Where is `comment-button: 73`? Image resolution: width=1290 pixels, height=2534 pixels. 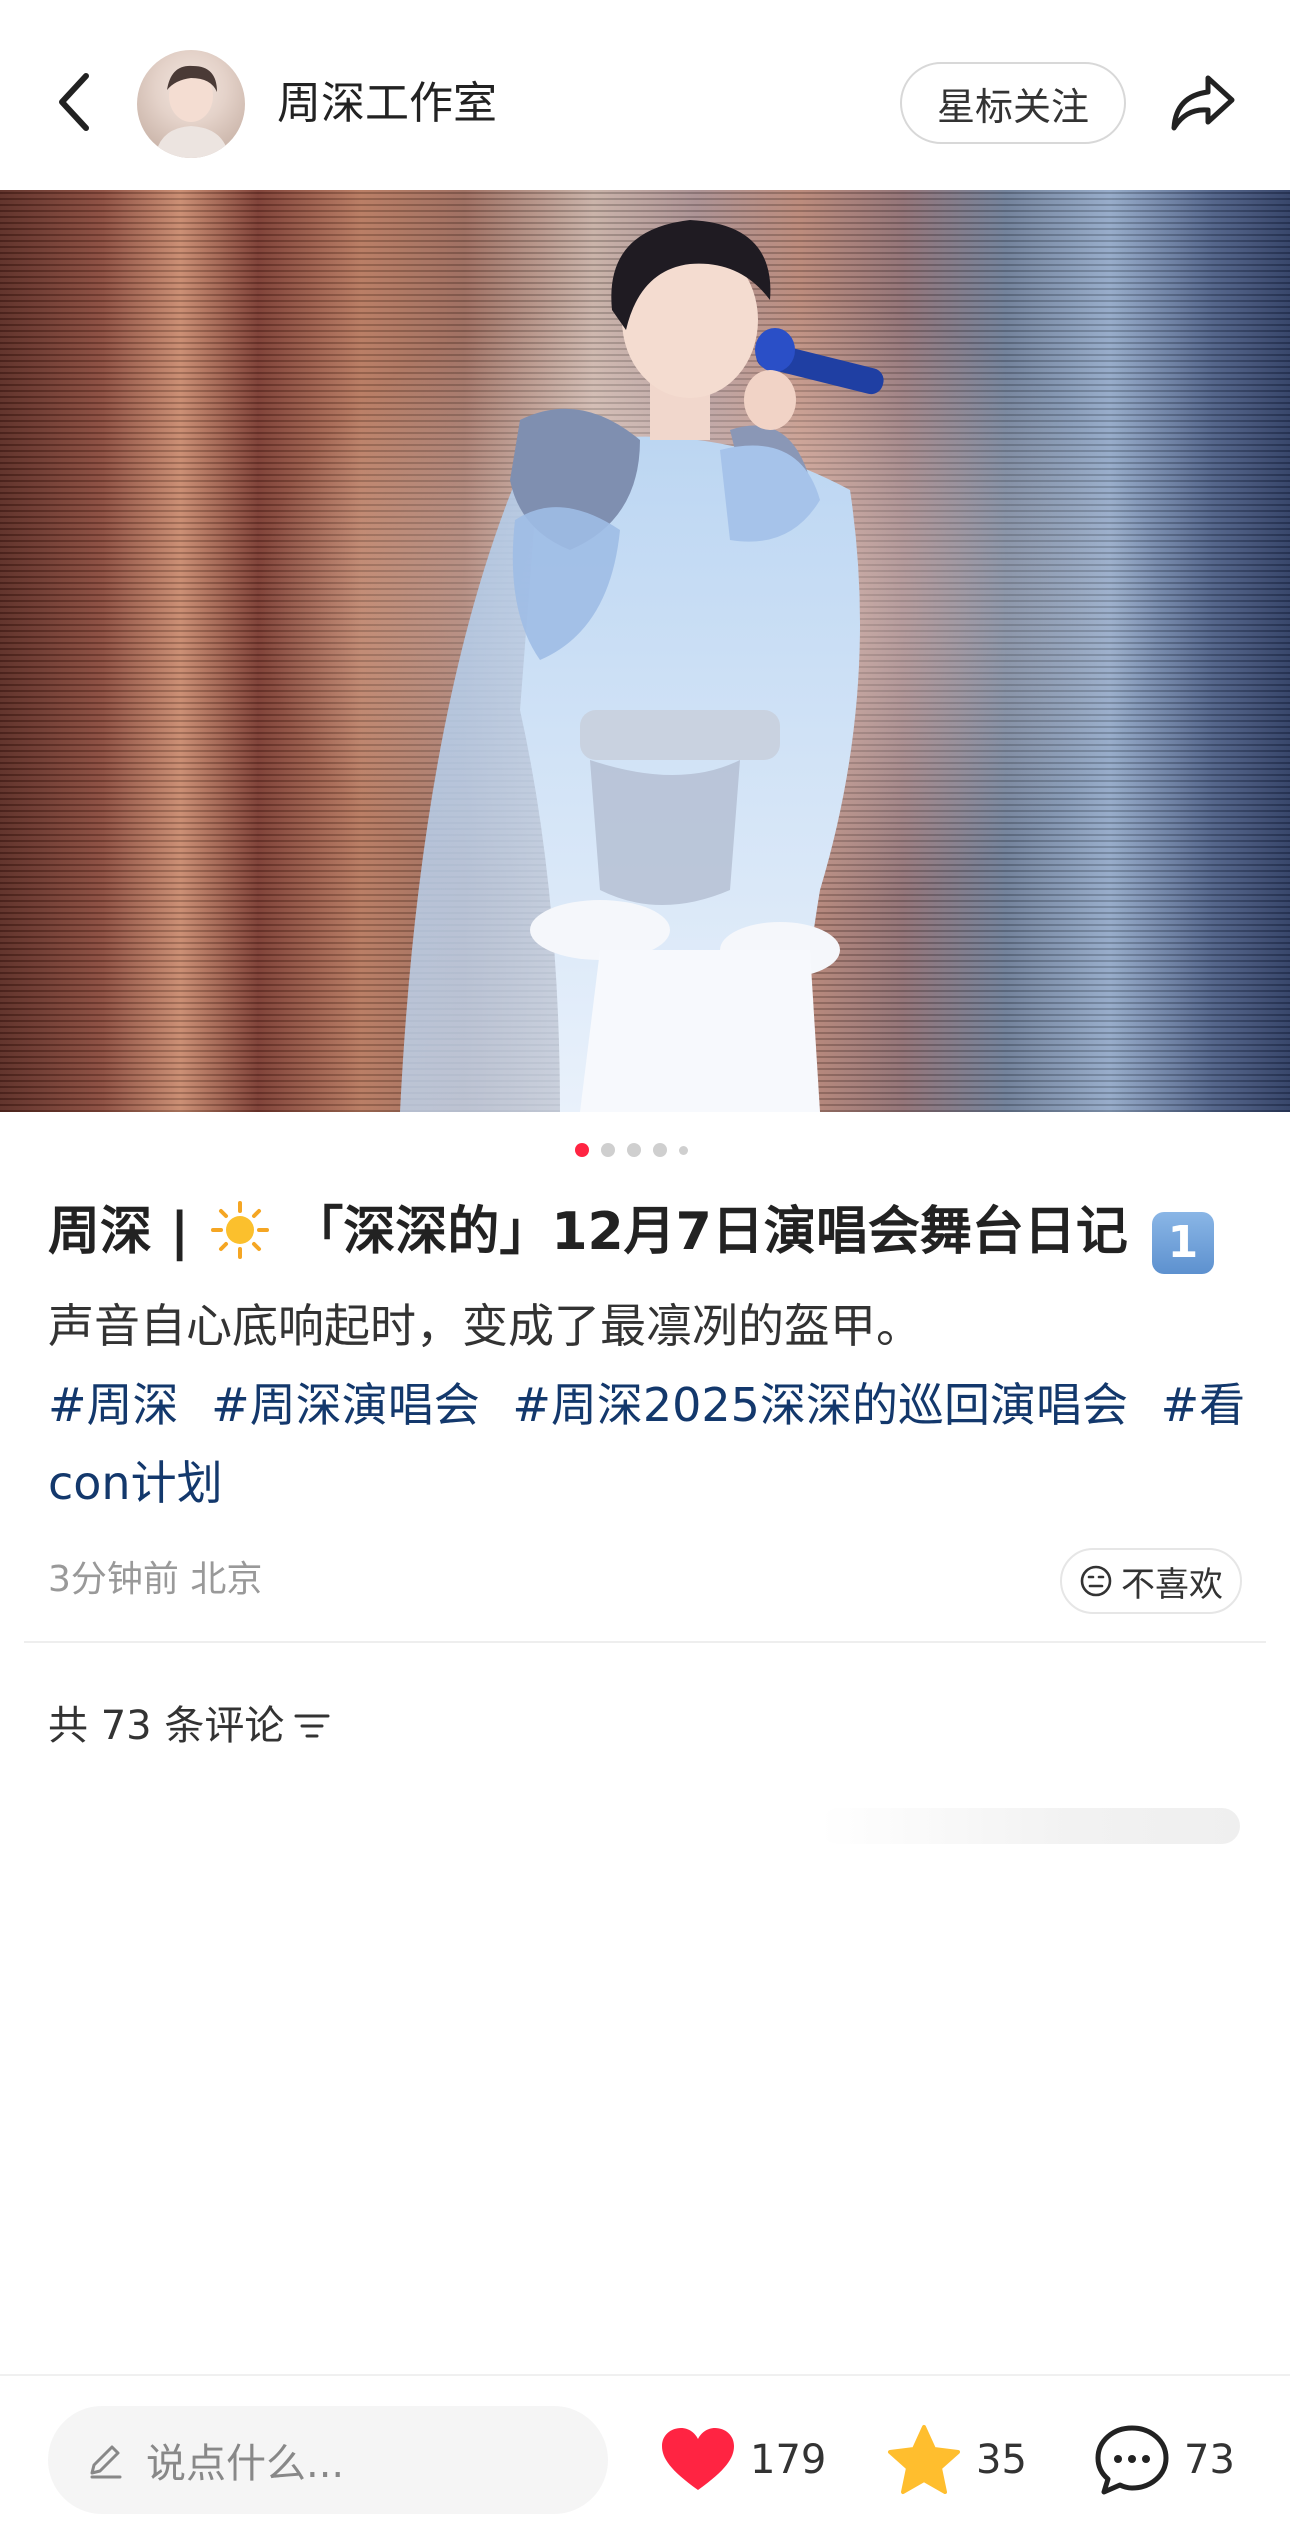
comment-button: 73 is located at coordinates (1164, 2460).